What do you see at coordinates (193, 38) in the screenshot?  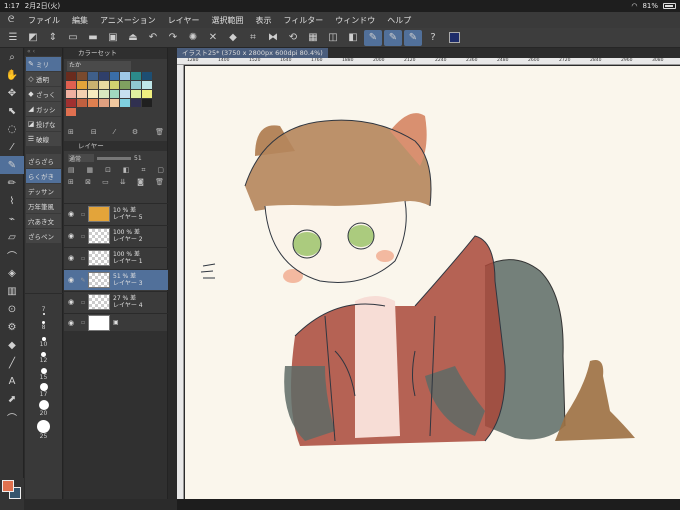 I see `deselect-icon: ✺` at bounding box center [193, 38].